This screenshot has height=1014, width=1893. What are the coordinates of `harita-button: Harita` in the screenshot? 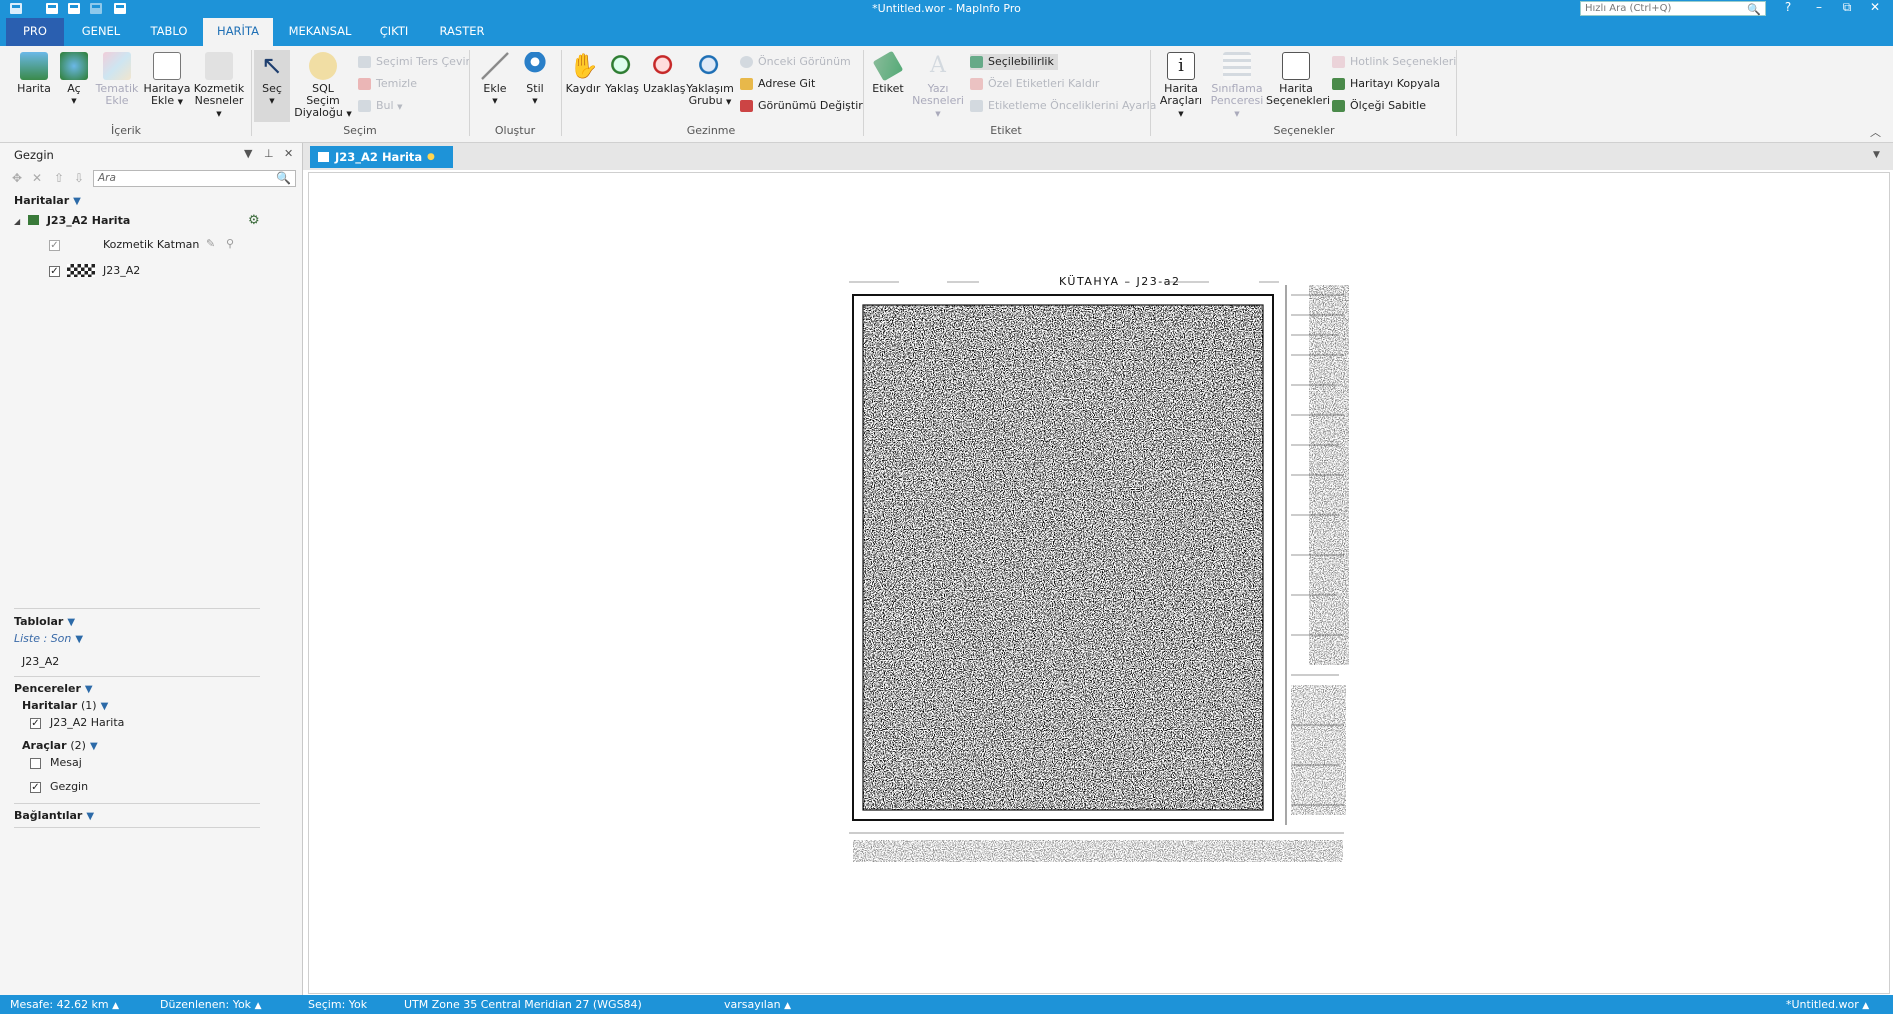 It's located at (34, 73).